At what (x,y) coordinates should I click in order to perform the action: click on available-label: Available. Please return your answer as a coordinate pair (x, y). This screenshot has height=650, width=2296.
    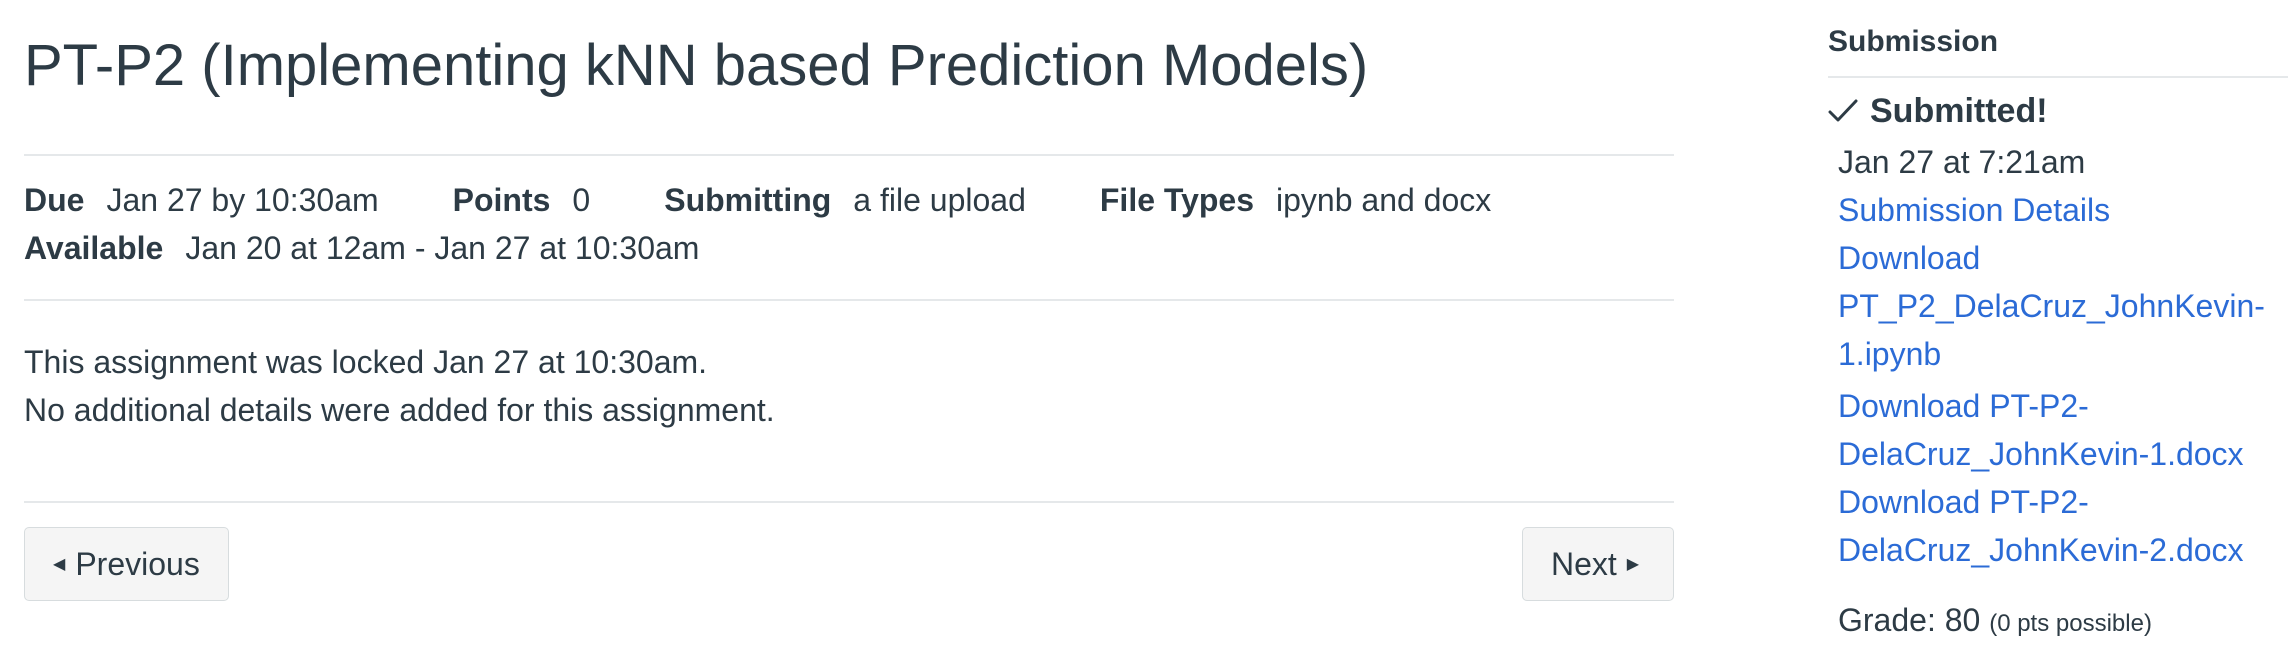
    Looking at the image, I should click on (94, 248).